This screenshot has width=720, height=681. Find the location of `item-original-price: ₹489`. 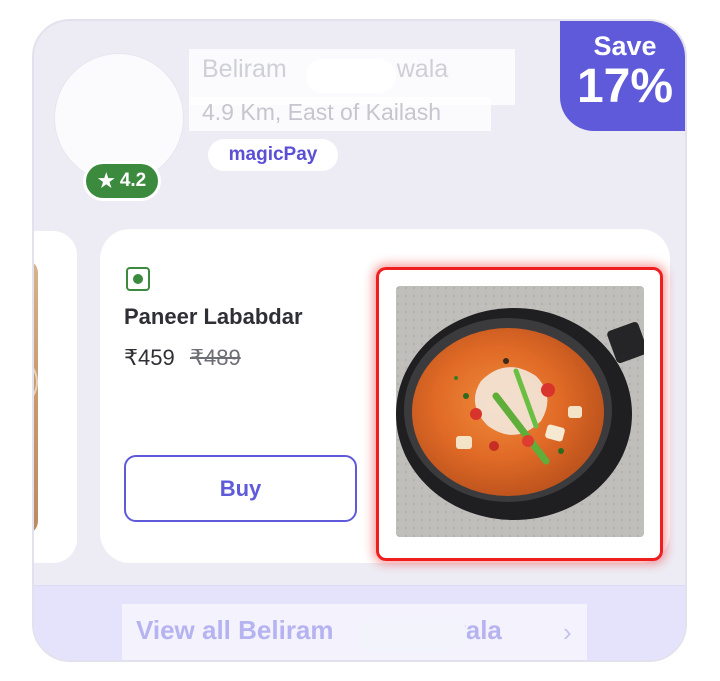

item-original-price: ₹489 is located at coordinates (215, 357).